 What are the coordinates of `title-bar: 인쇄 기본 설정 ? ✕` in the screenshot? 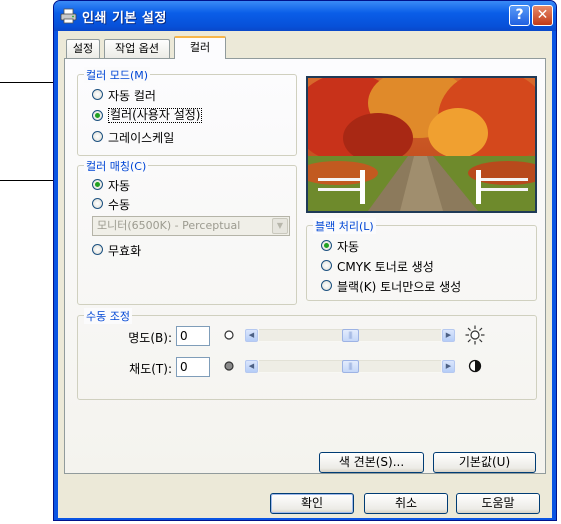 It's located at (305, 16).